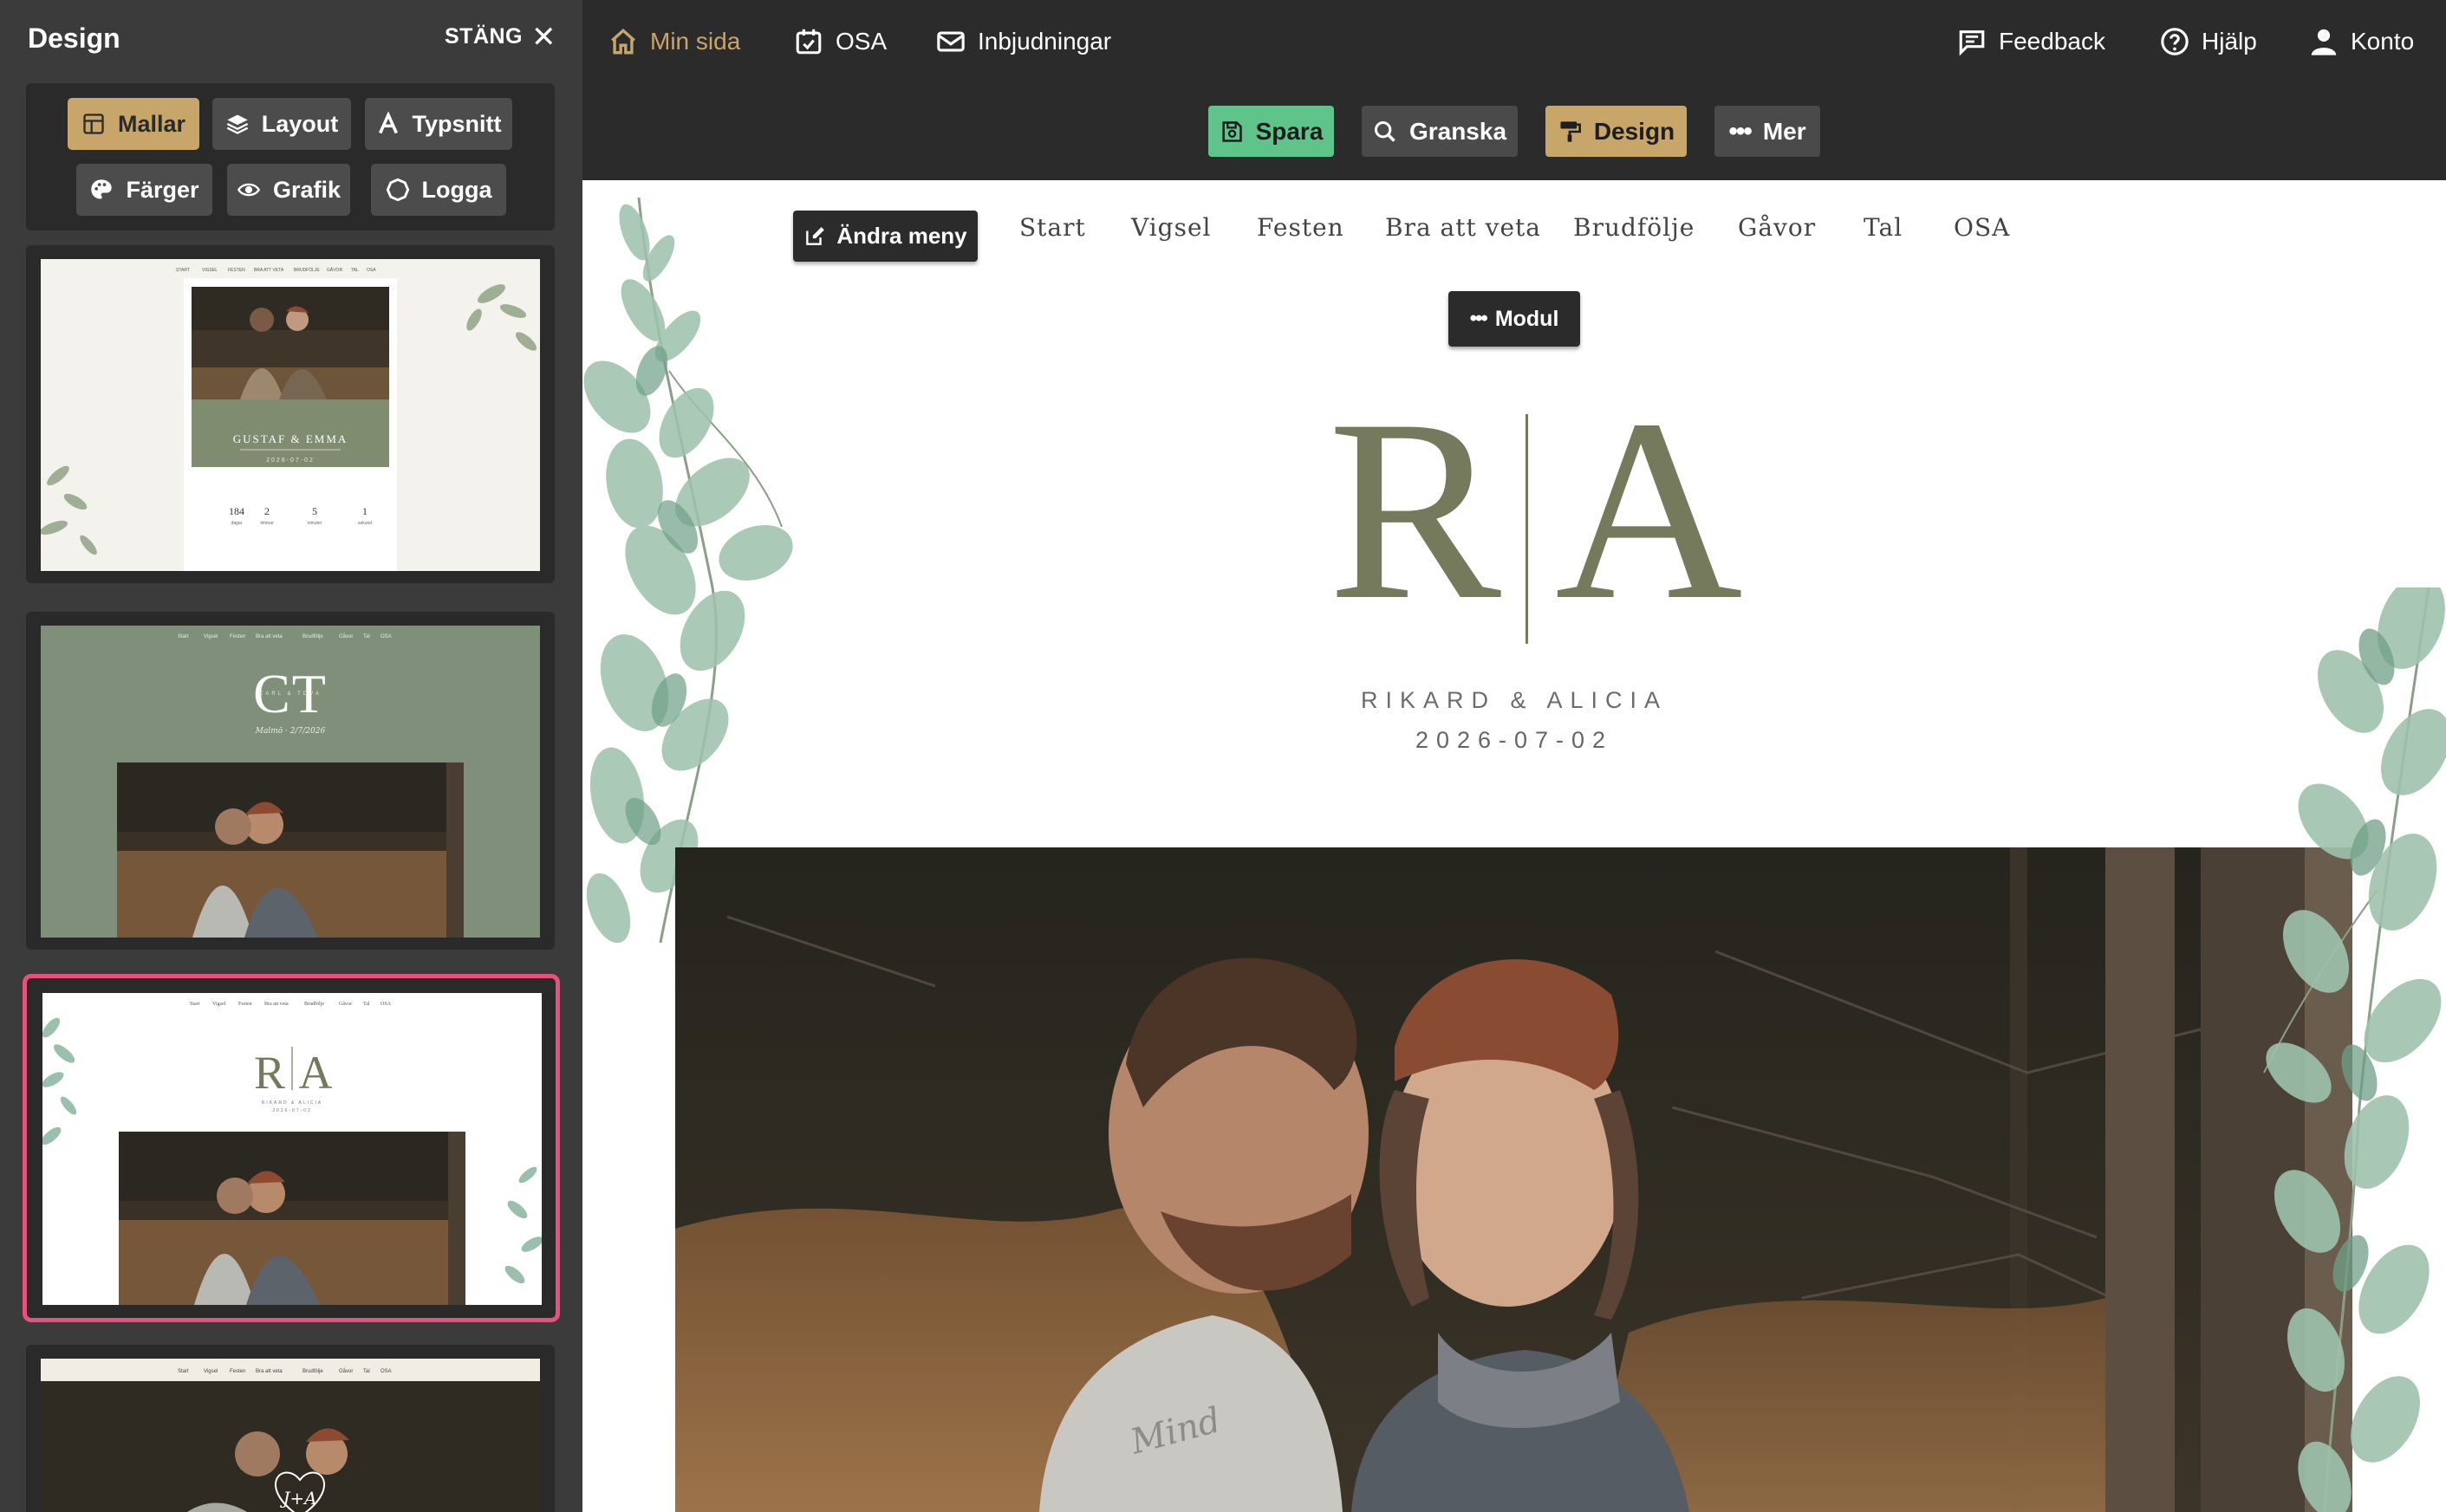 The height and width of the screenshot is (1512, 2446). I want to click on template-heart-text: J+A, so click(297, 1498).